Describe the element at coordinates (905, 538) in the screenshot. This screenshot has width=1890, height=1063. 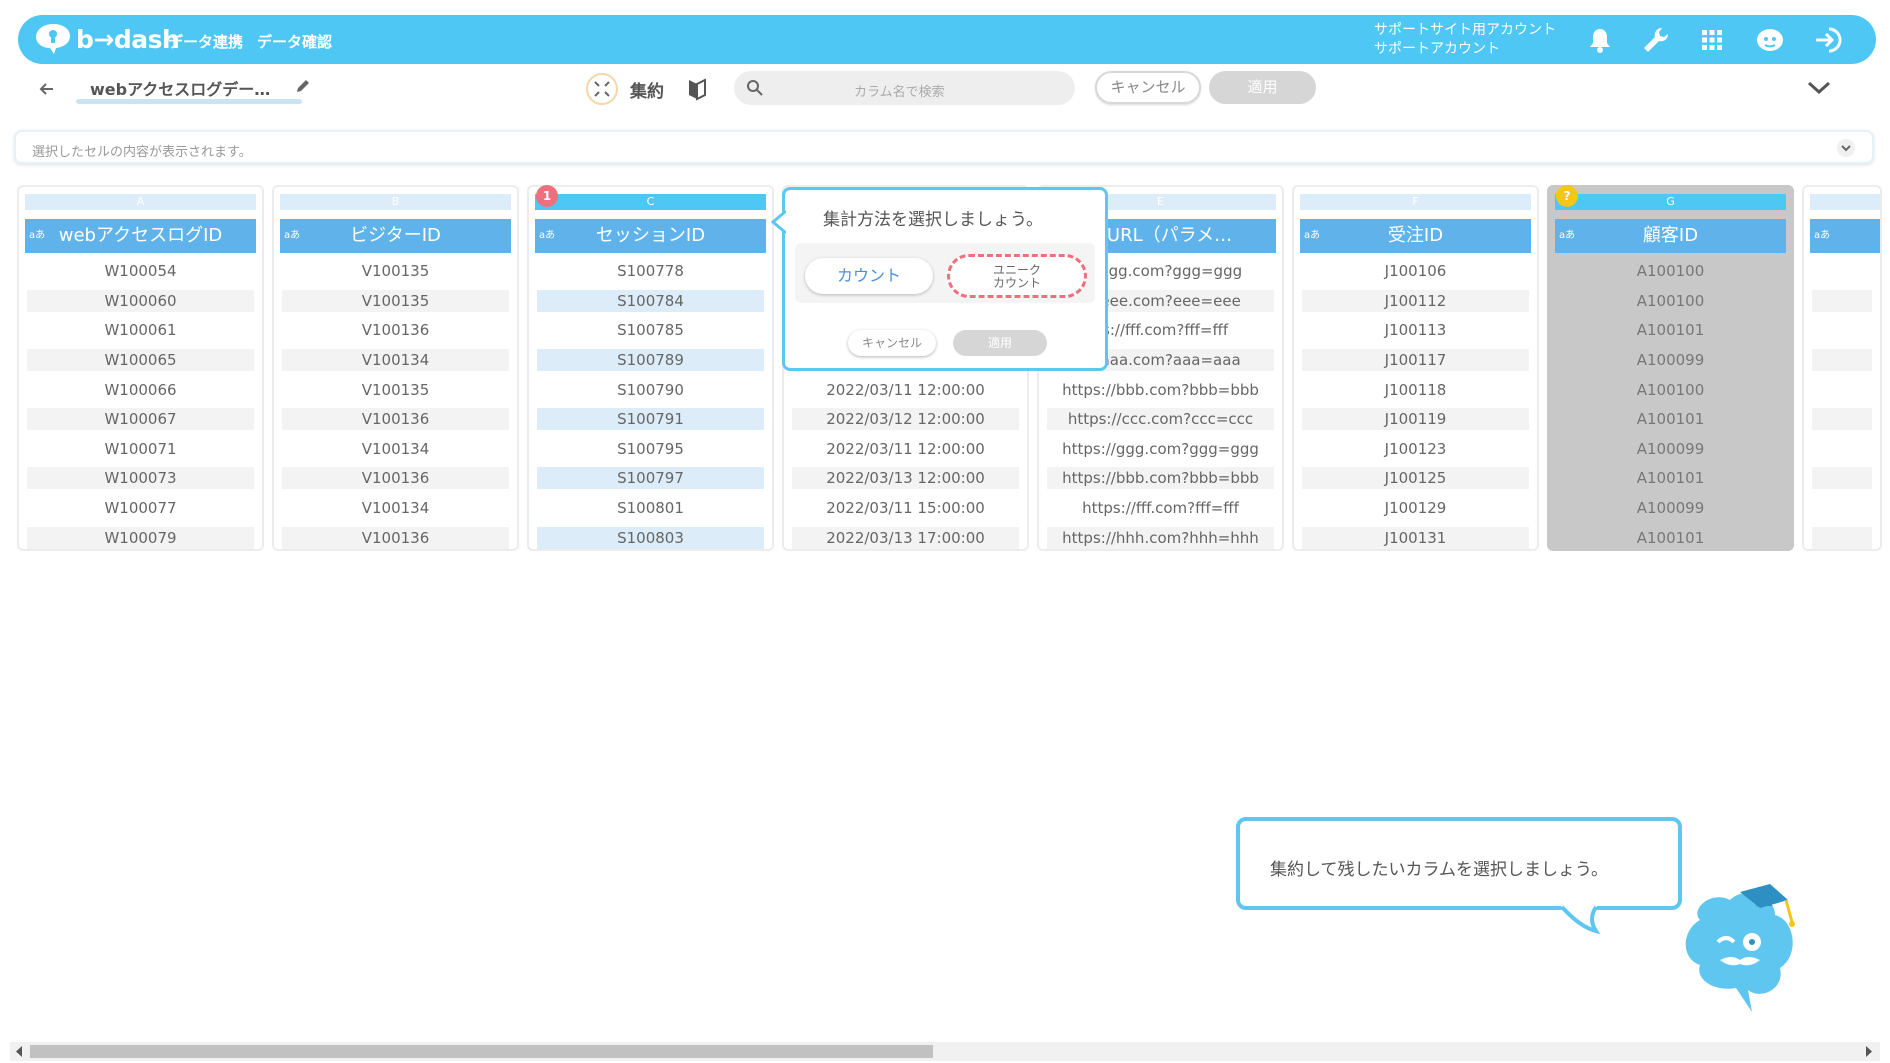
I see `table-cell: 2022/03/13 17:00:00` at that location.